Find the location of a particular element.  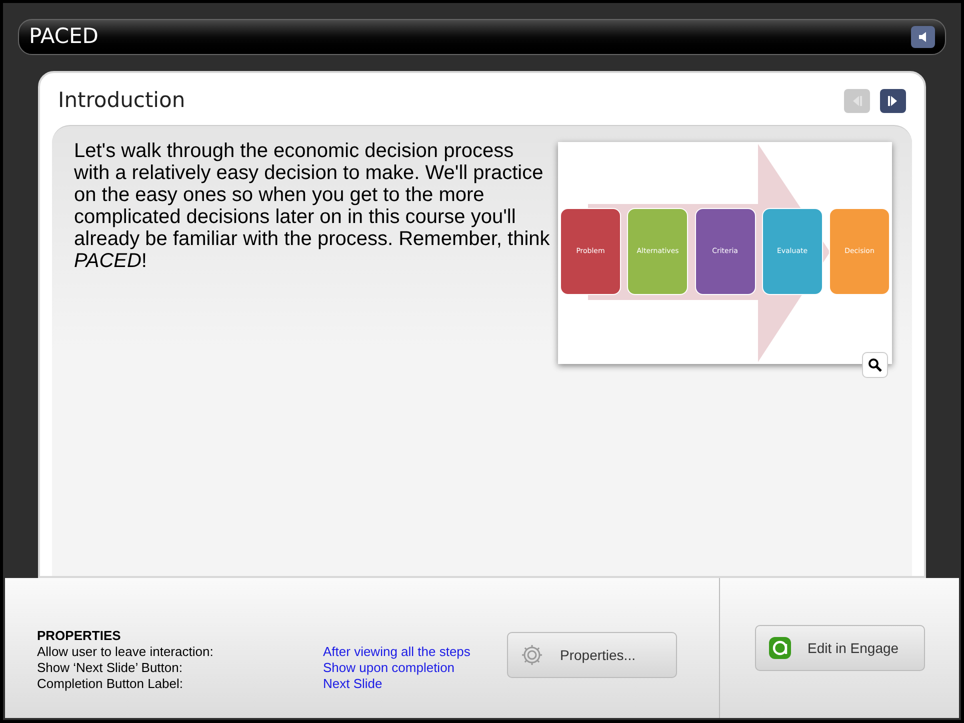

intro-paragraph: Let's walk through the economic decision process with a relatively easy decision to make. We'll practice on the easy ones so when you get to the more complicated decisions later on in this course you'll already be familiar with the process. Remember, think PACED! is located at coordinates (312, 207).